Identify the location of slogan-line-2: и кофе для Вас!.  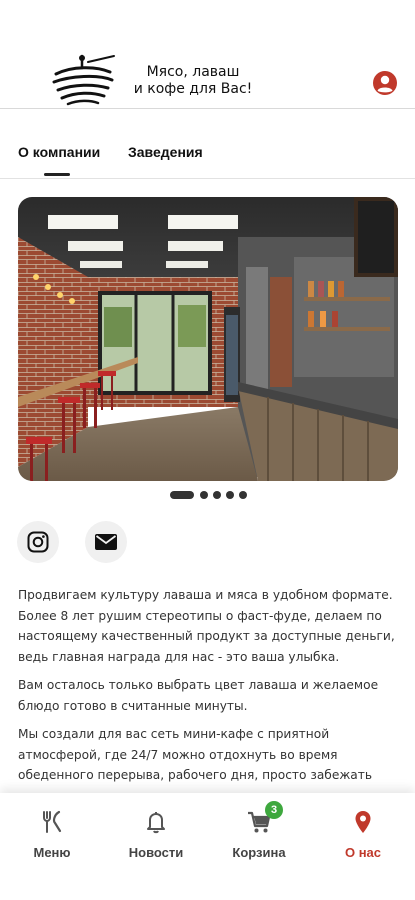
(193, 89).